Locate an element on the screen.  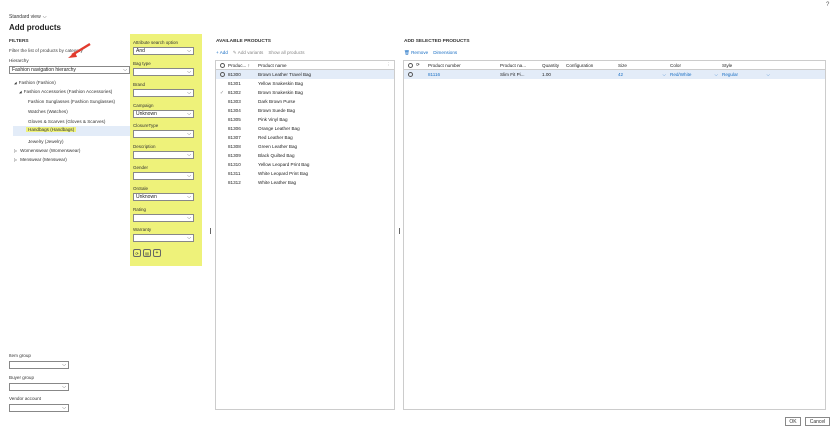
tree-node-fashion-sunglasses: Fashion Sunglasses (Fashion Sunglasses) is located at coordinates (71, 101).